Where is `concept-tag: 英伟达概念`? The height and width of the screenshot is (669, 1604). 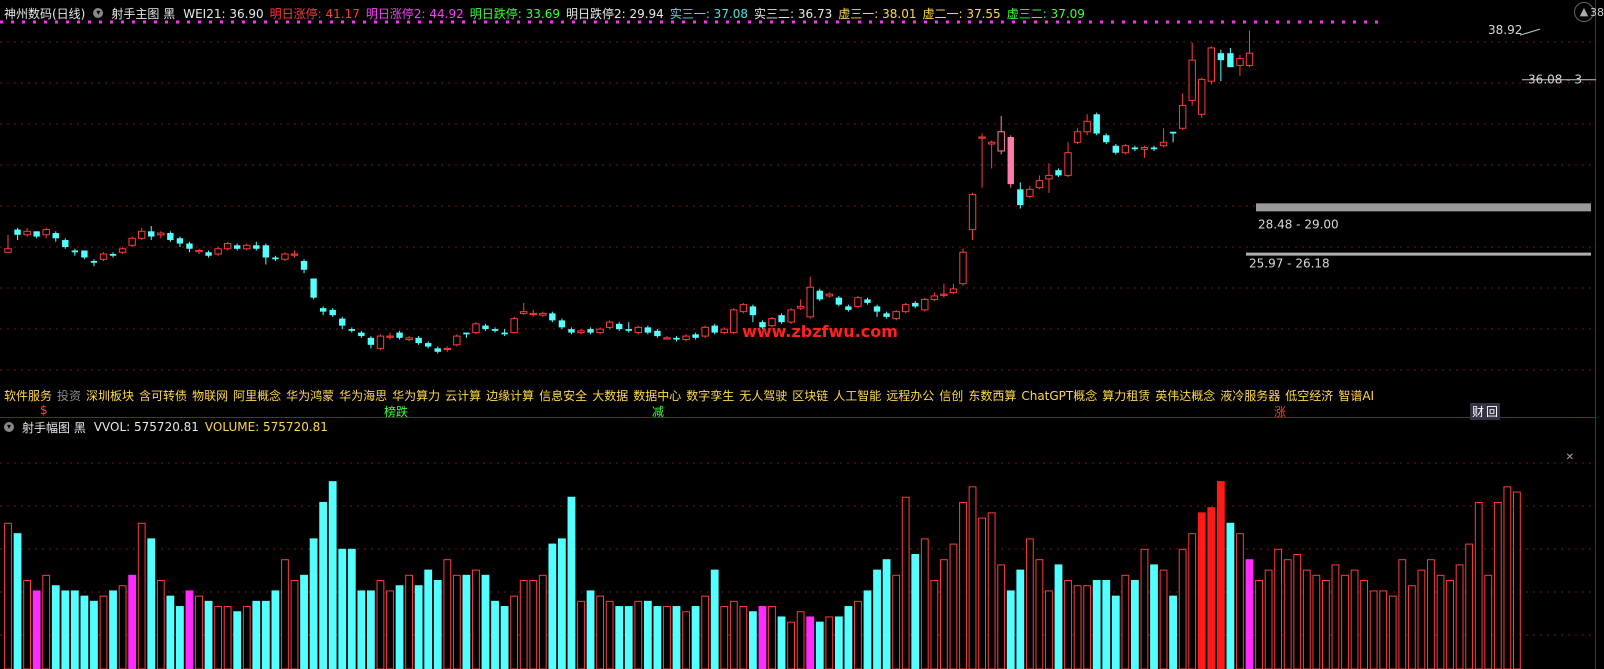 concept-tag: 英伟达概念 is located at coordinates (1185, 396).